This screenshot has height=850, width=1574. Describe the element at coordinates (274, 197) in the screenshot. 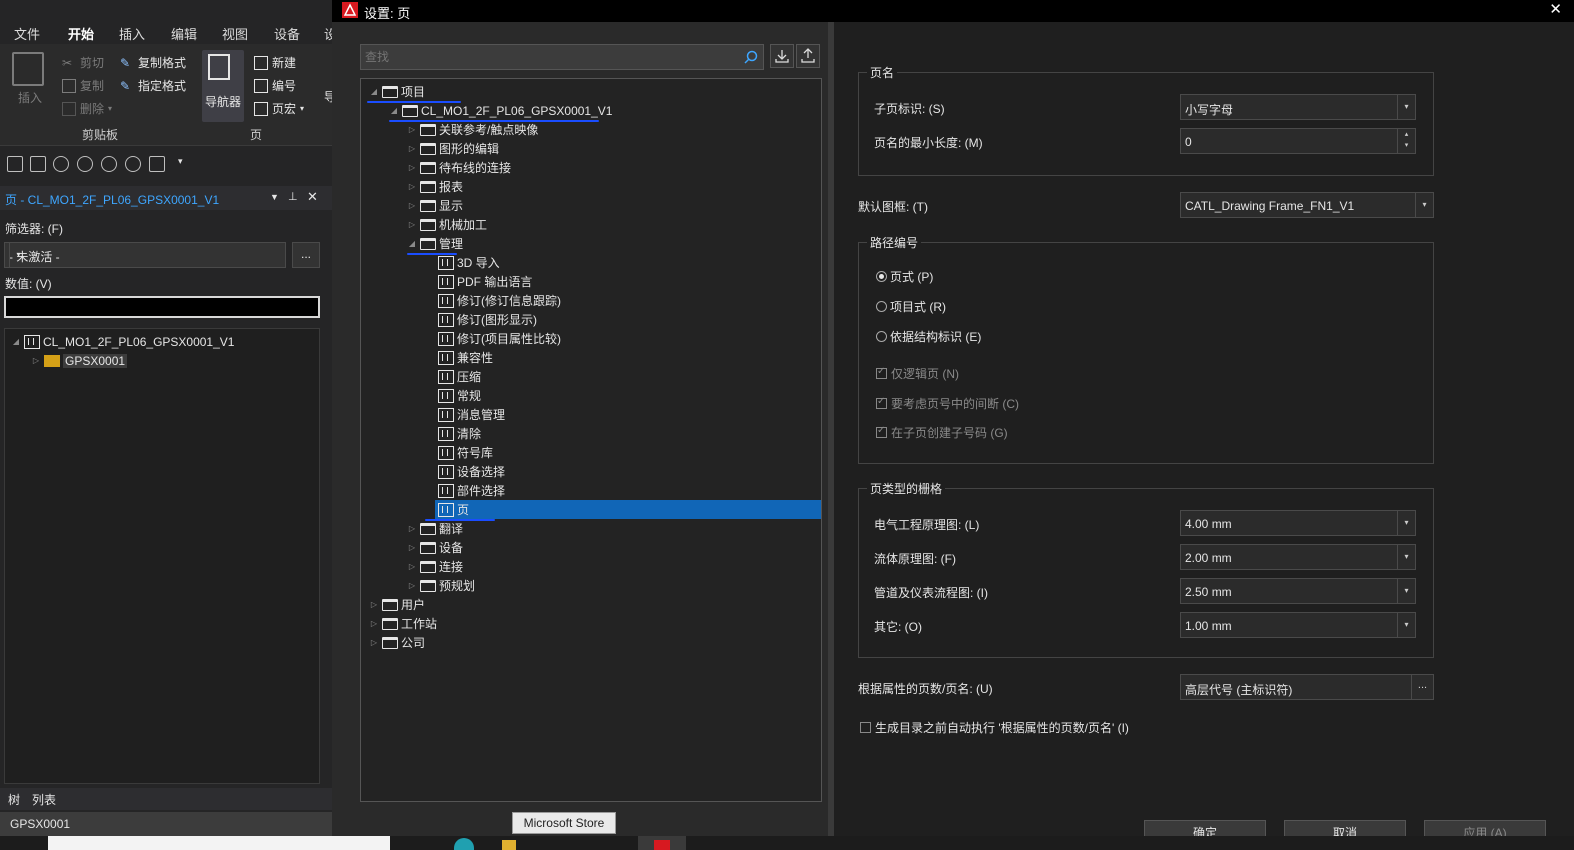

I see `chevron-down-icon: ▼` at that location.